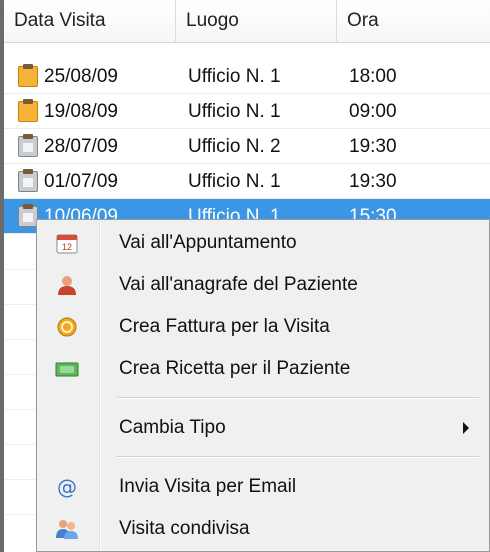  I want to click on visit-date: 28/07/09, so click(81, 146).